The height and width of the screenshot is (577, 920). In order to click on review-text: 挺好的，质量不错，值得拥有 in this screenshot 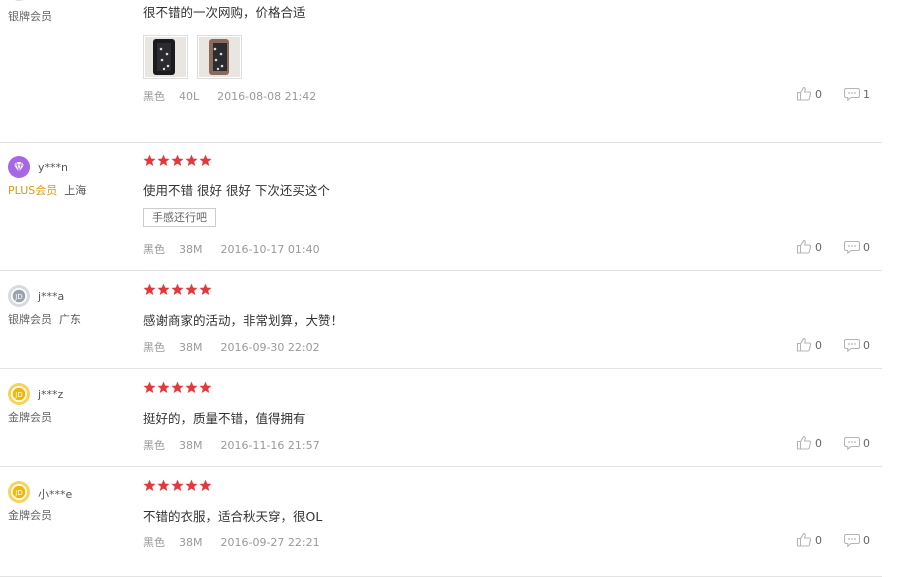, I will do `click(224, 418)`.